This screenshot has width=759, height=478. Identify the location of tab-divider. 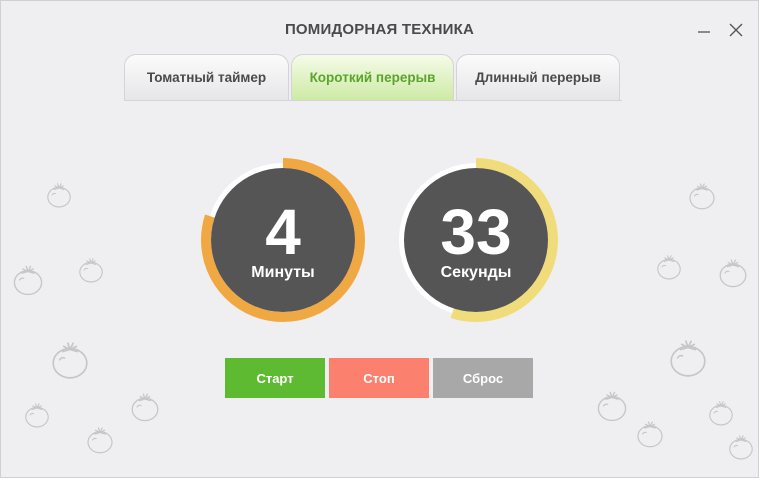
(373, 100).